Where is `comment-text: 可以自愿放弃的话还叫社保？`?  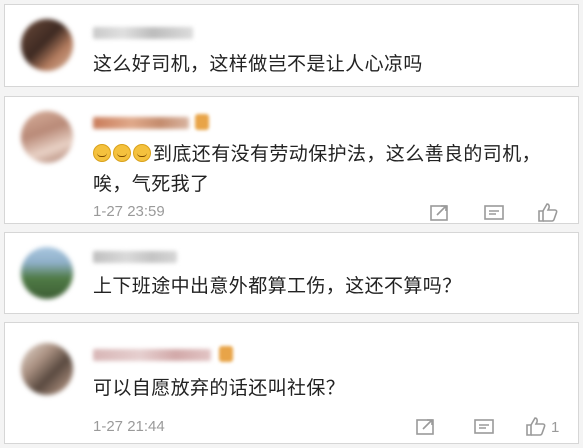 comment-text: 可以自愿放弃的话还叫社保？ is located at coordinates (219, 388).